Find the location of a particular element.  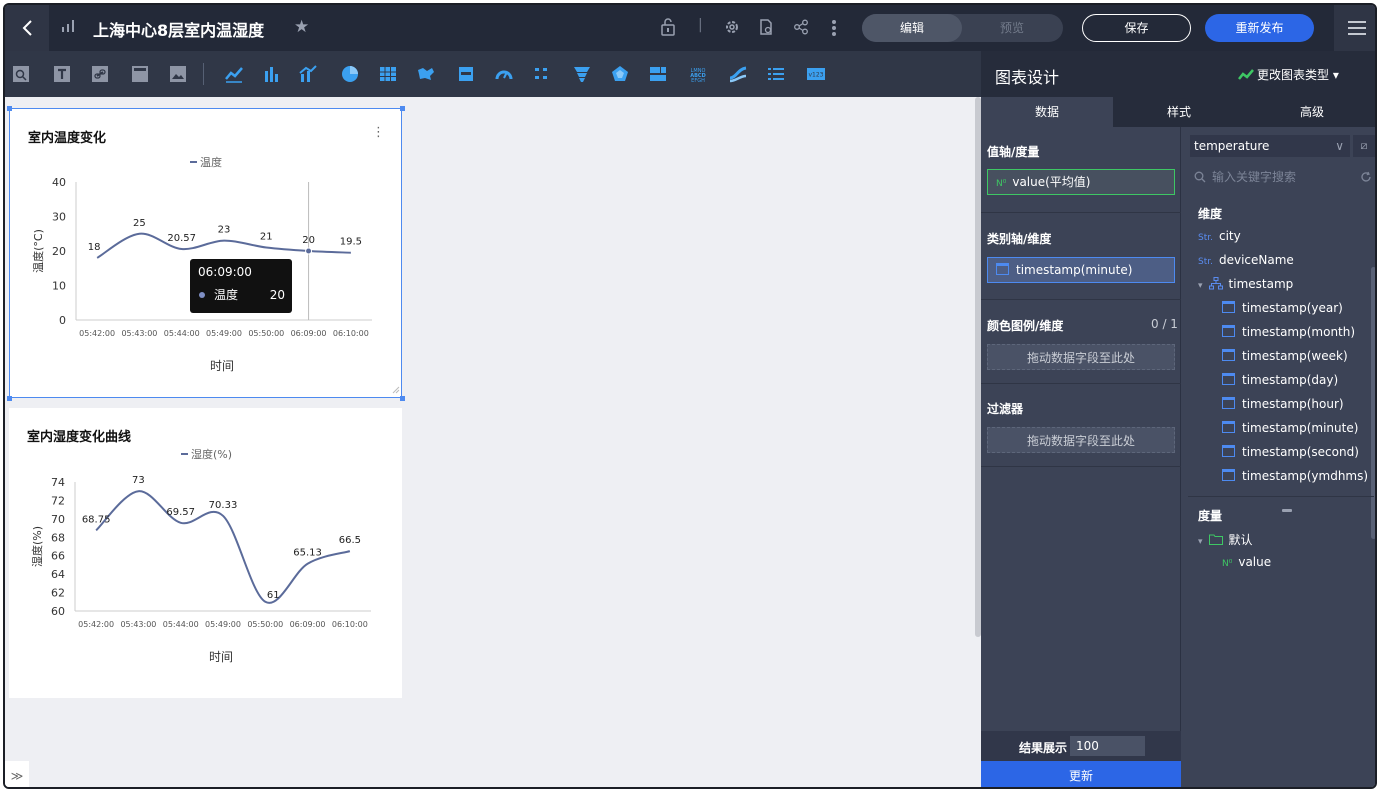

share-icon is located at coordinates (801, 27).